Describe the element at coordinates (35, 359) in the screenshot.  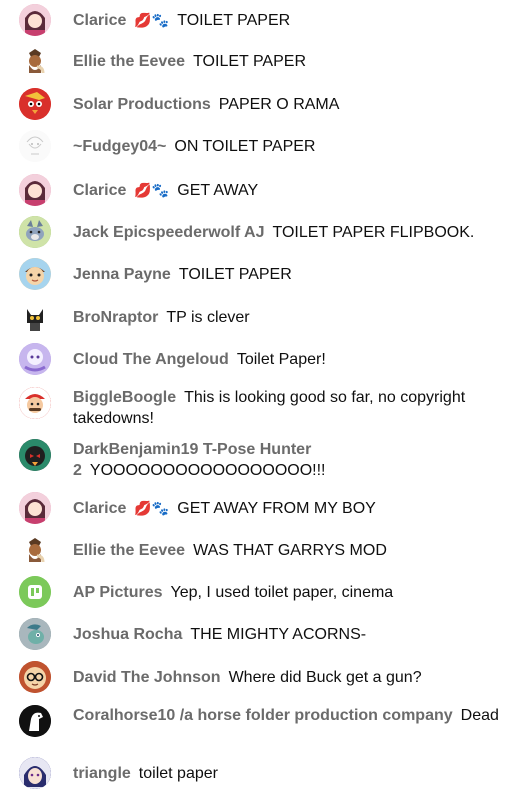
I see `cloud-icon` at that location.